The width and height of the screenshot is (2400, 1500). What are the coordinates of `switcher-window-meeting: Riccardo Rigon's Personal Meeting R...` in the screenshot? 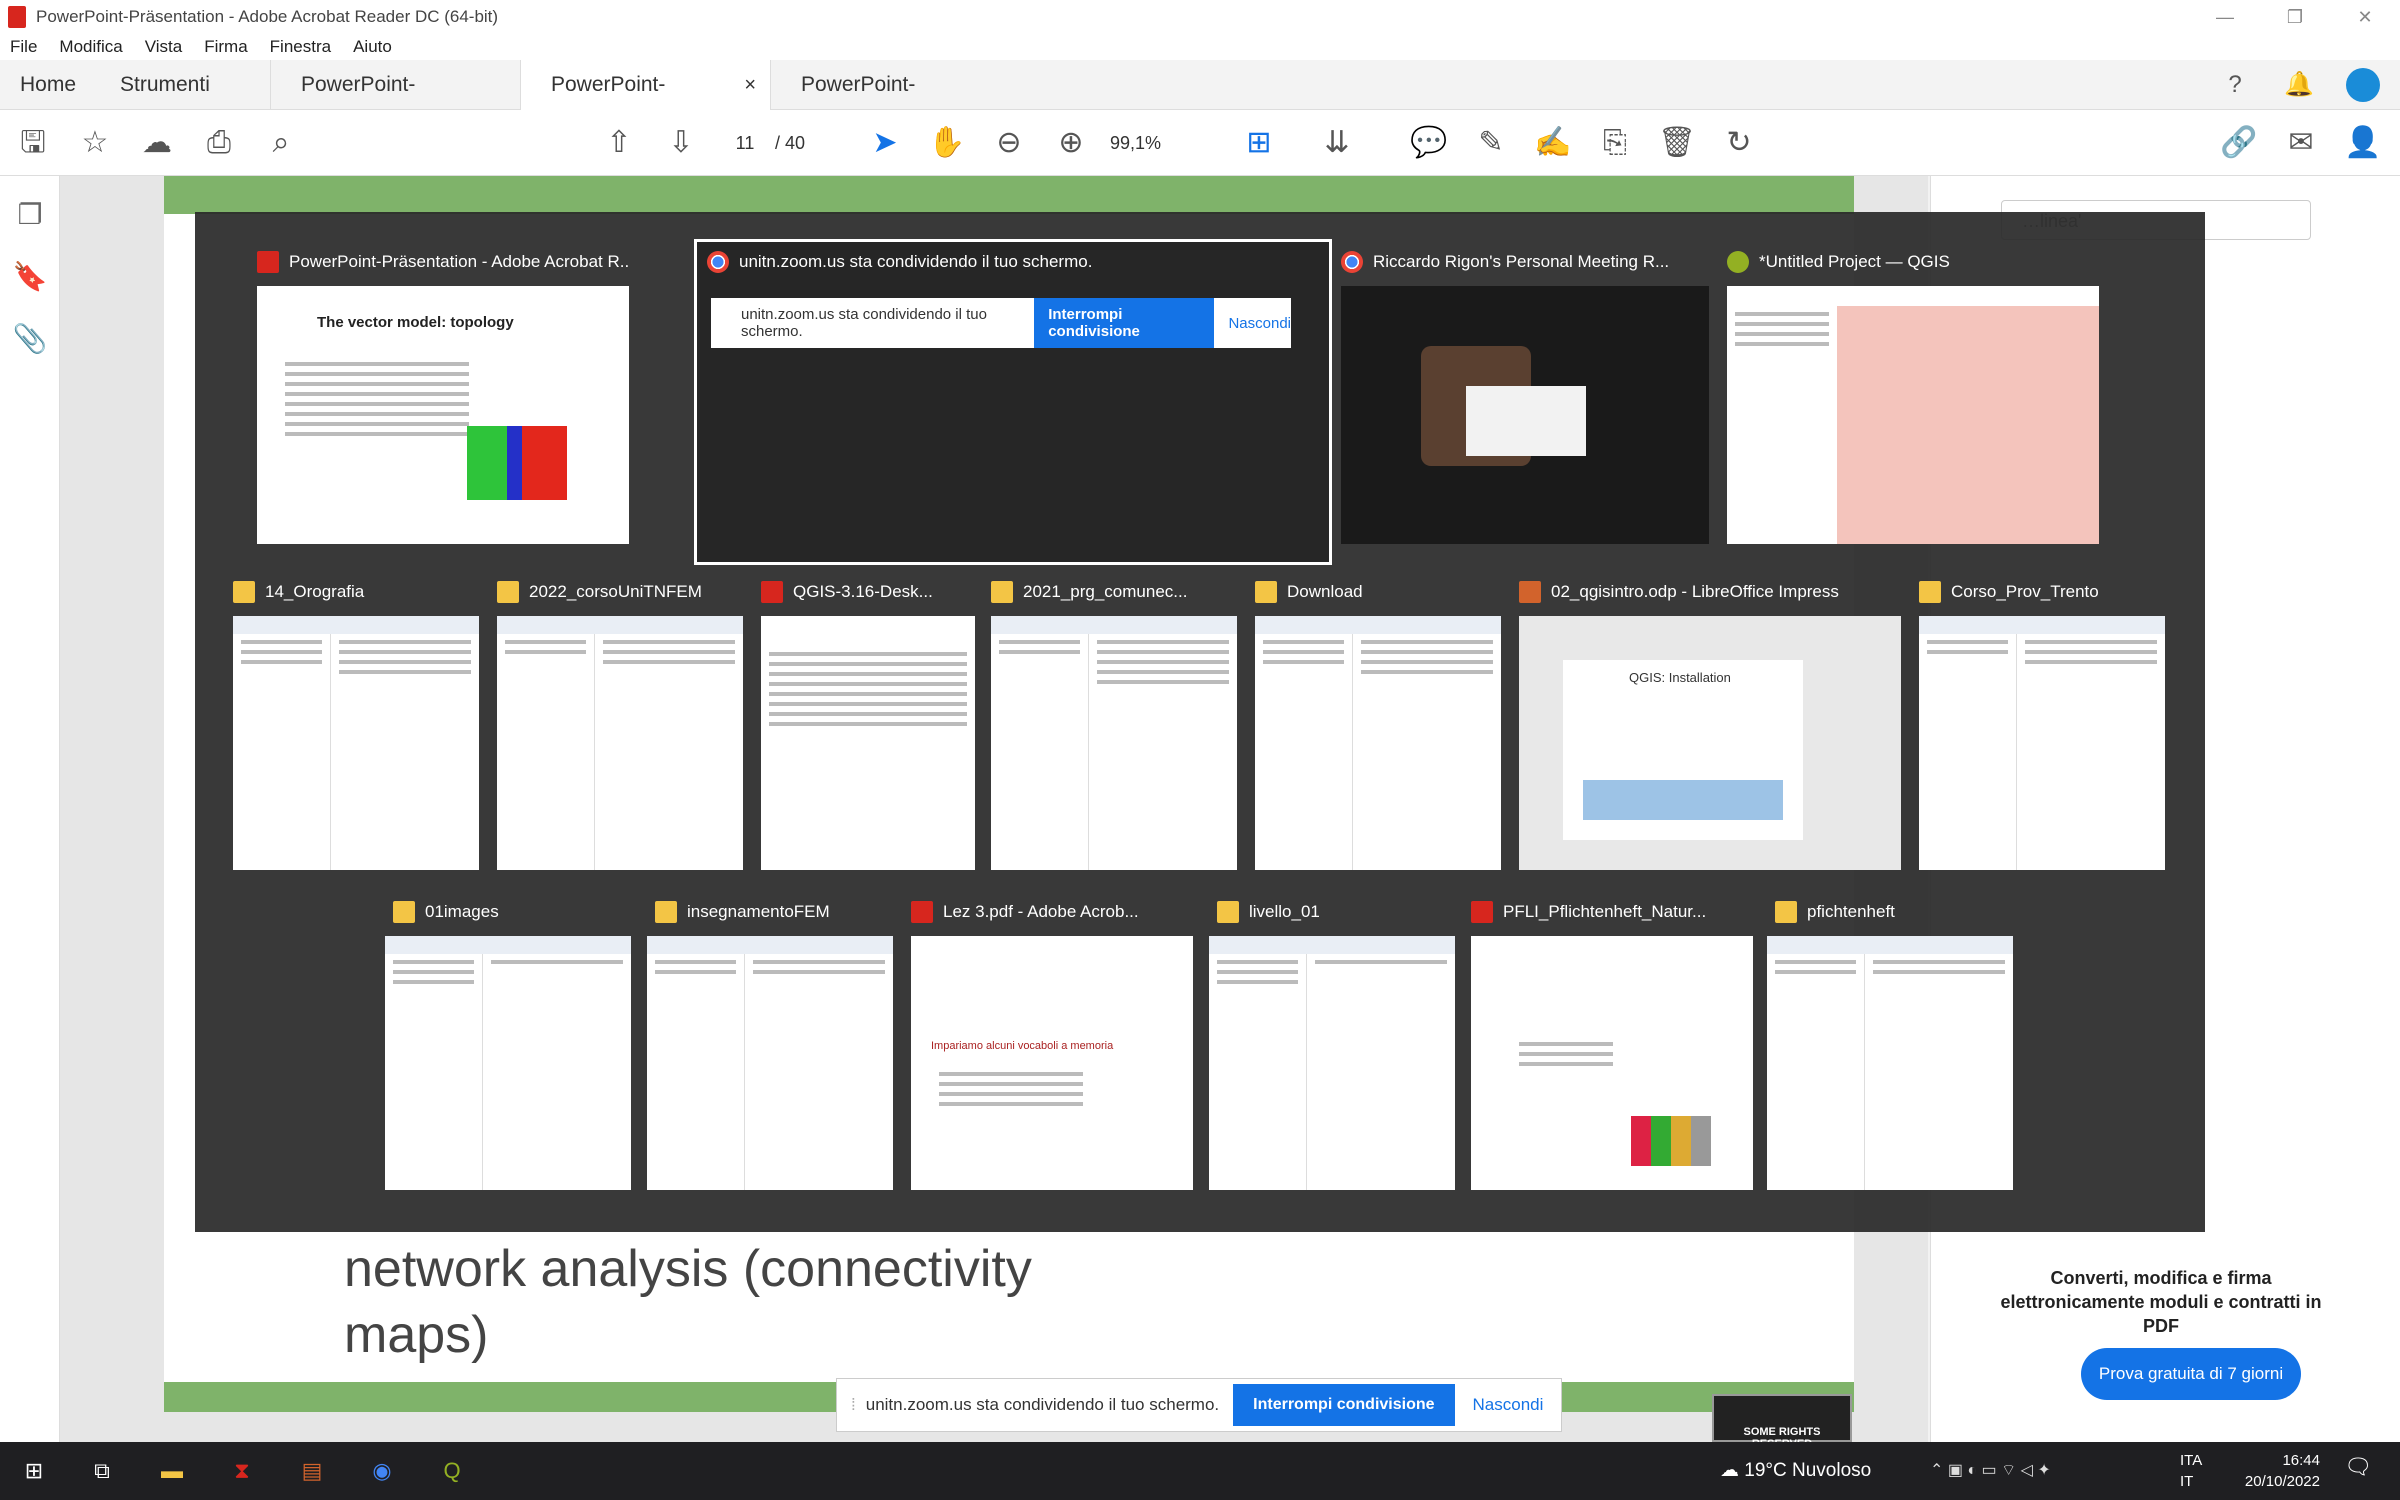 It's located at (1525, 402).